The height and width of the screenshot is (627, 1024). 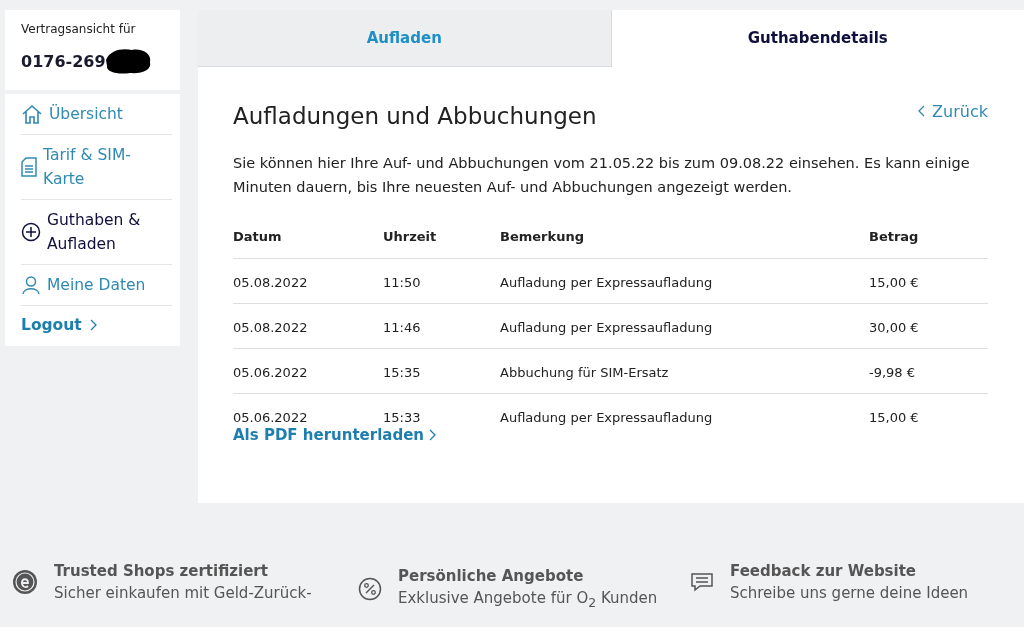 I want to click on tab: Aufladen, so click(x=405, y=38).